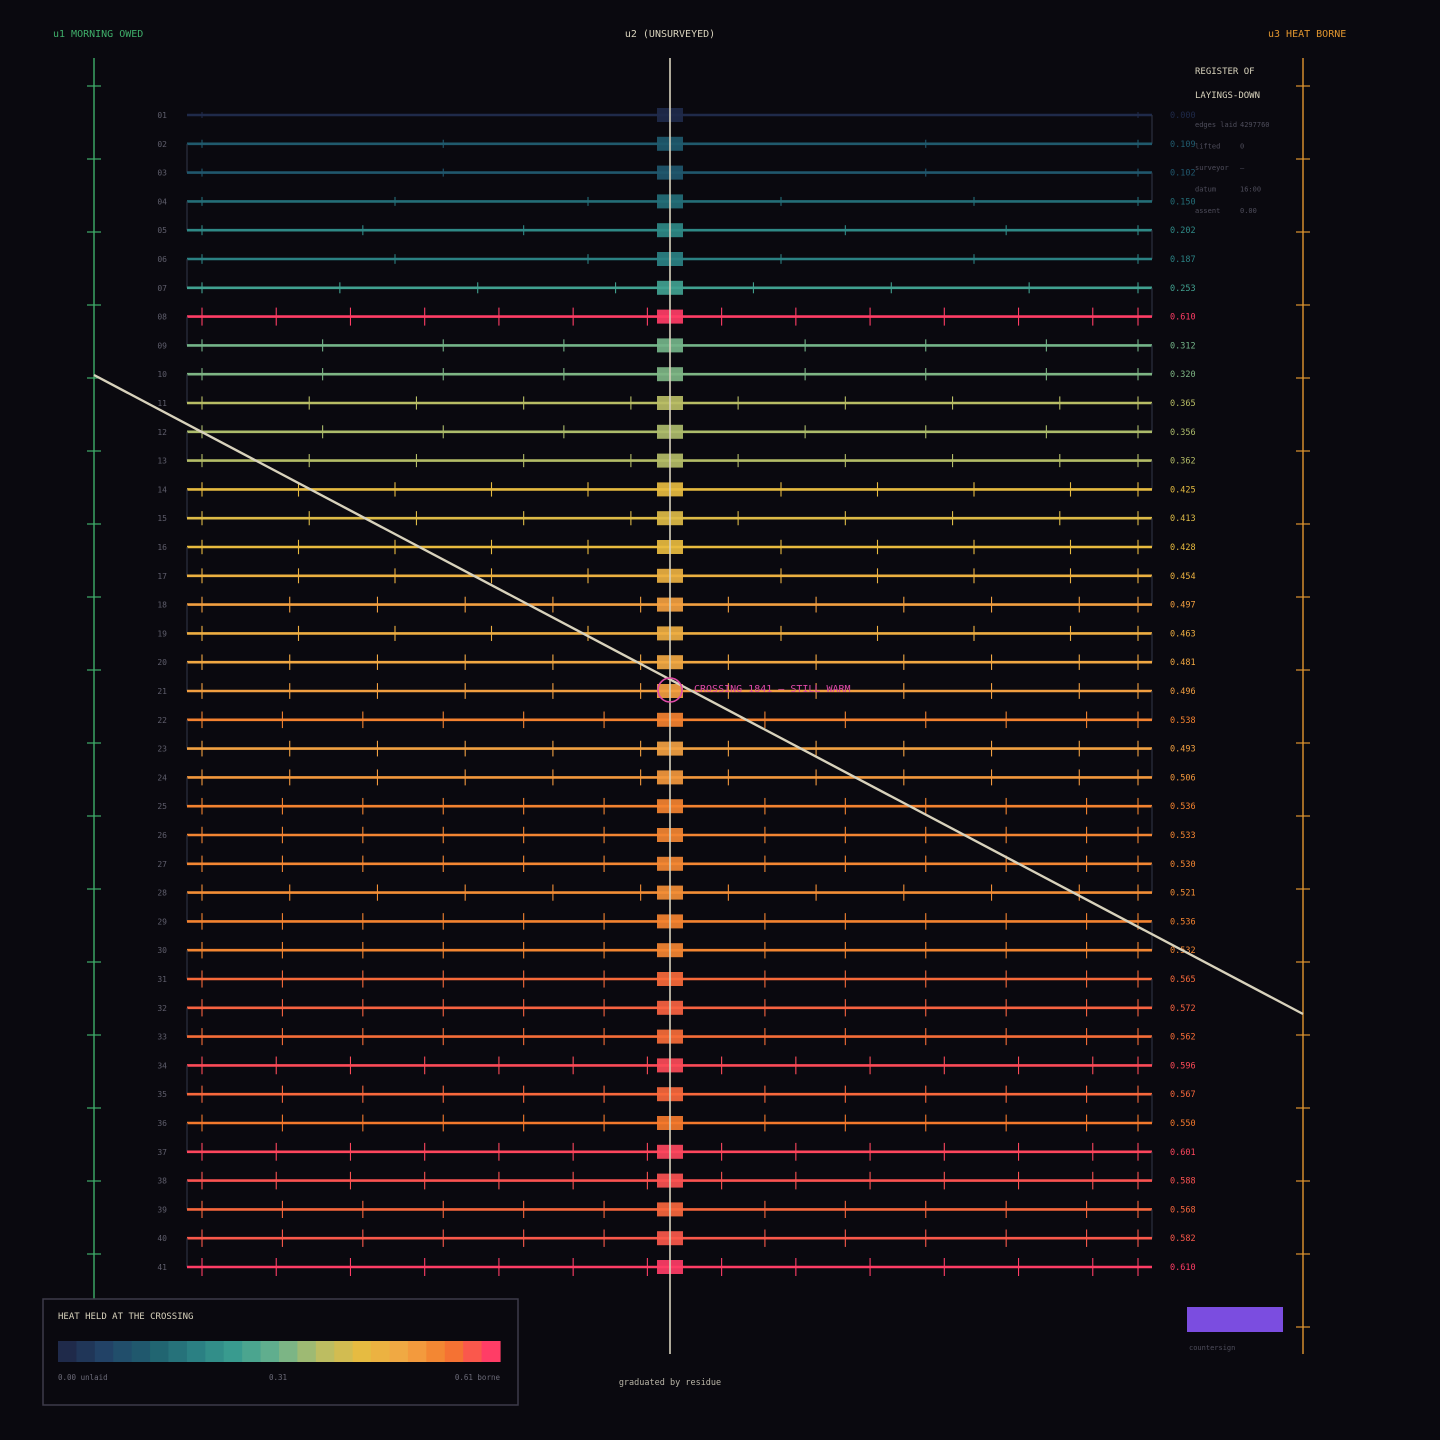  Describe the element at coordinates (1216, 125) in the screenshot. I see `register-key: edges laid` at that location.